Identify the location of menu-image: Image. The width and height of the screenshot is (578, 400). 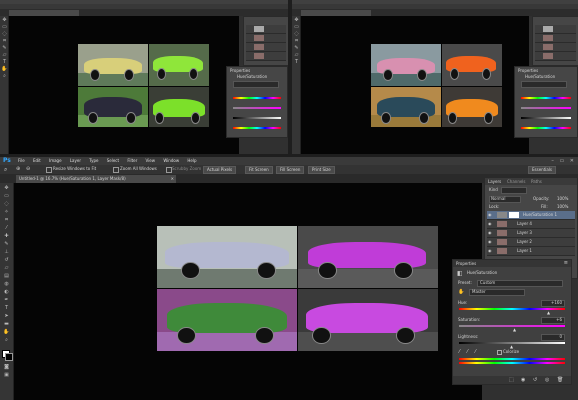
(55, 160).